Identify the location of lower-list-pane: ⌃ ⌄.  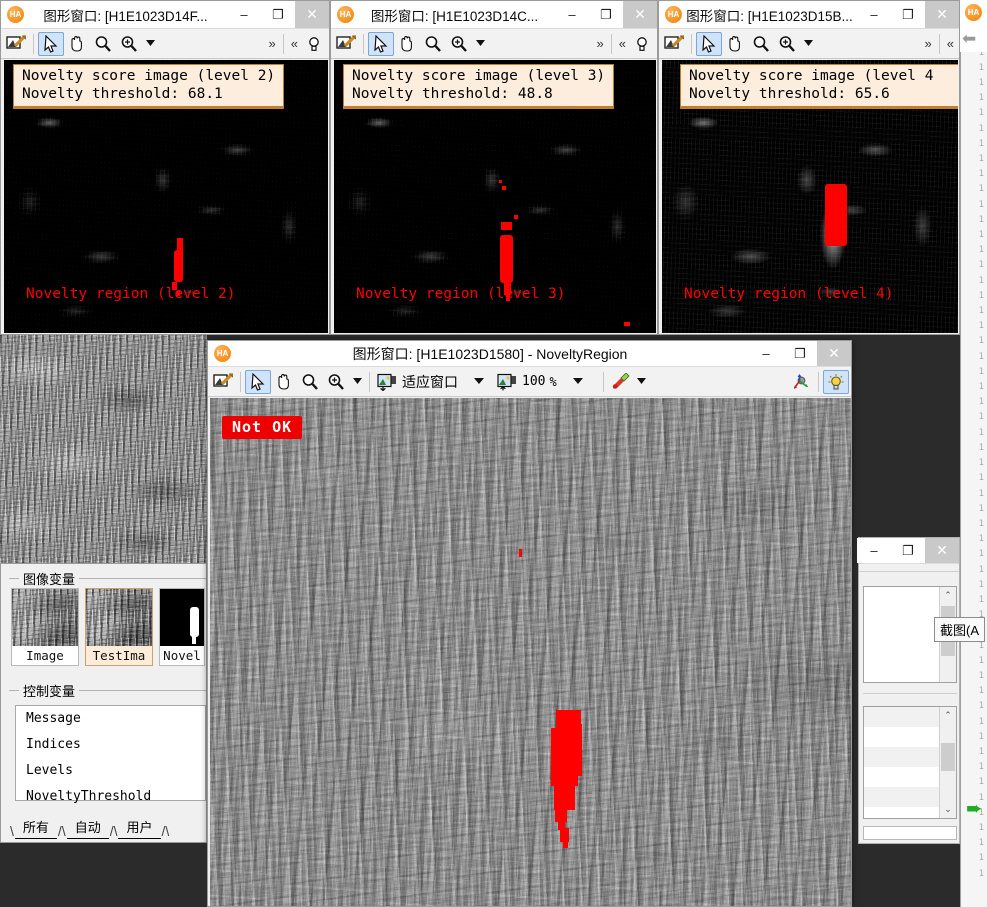
(910, 762).